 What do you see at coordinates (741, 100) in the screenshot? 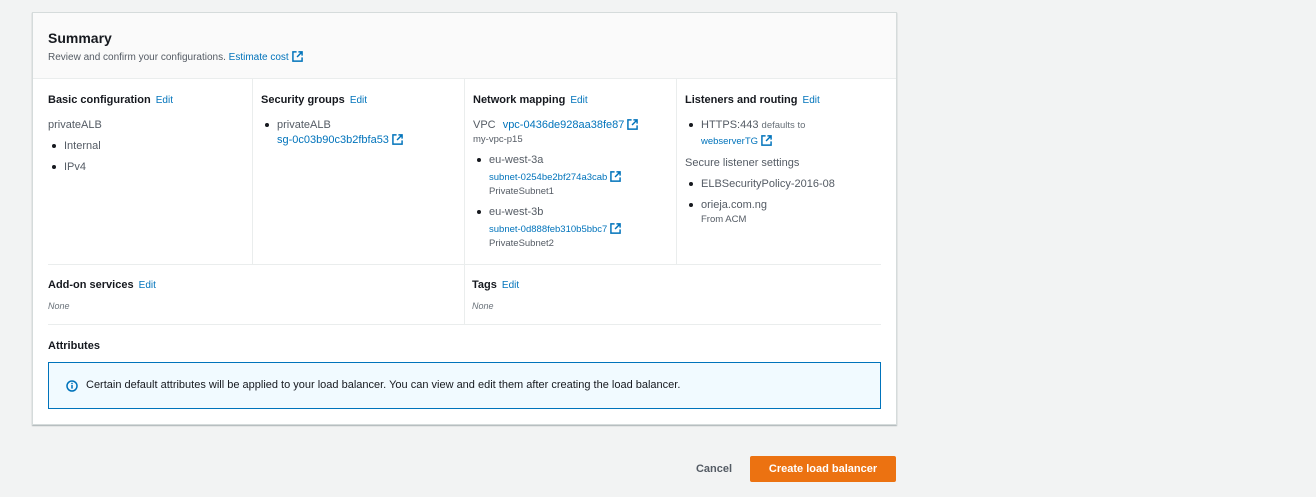
I see `listeners-routing-title: Listeners and routing` at bounding box center [741, 100].